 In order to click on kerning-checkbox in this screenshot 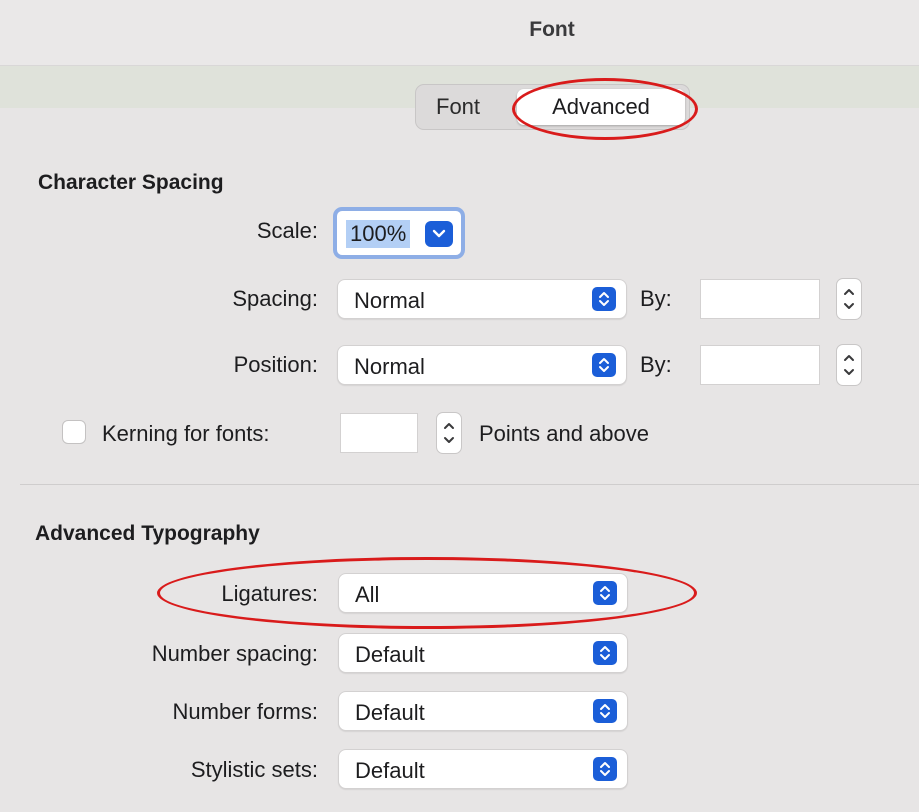, I will do `click(74, 432)`.